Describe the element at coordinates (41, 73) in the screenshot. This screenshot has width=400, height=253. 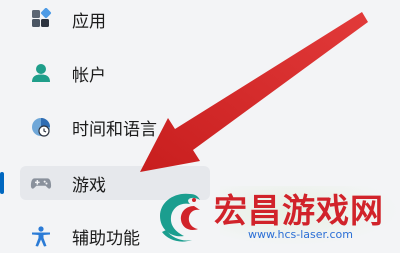
I see `person-icon` at that location.